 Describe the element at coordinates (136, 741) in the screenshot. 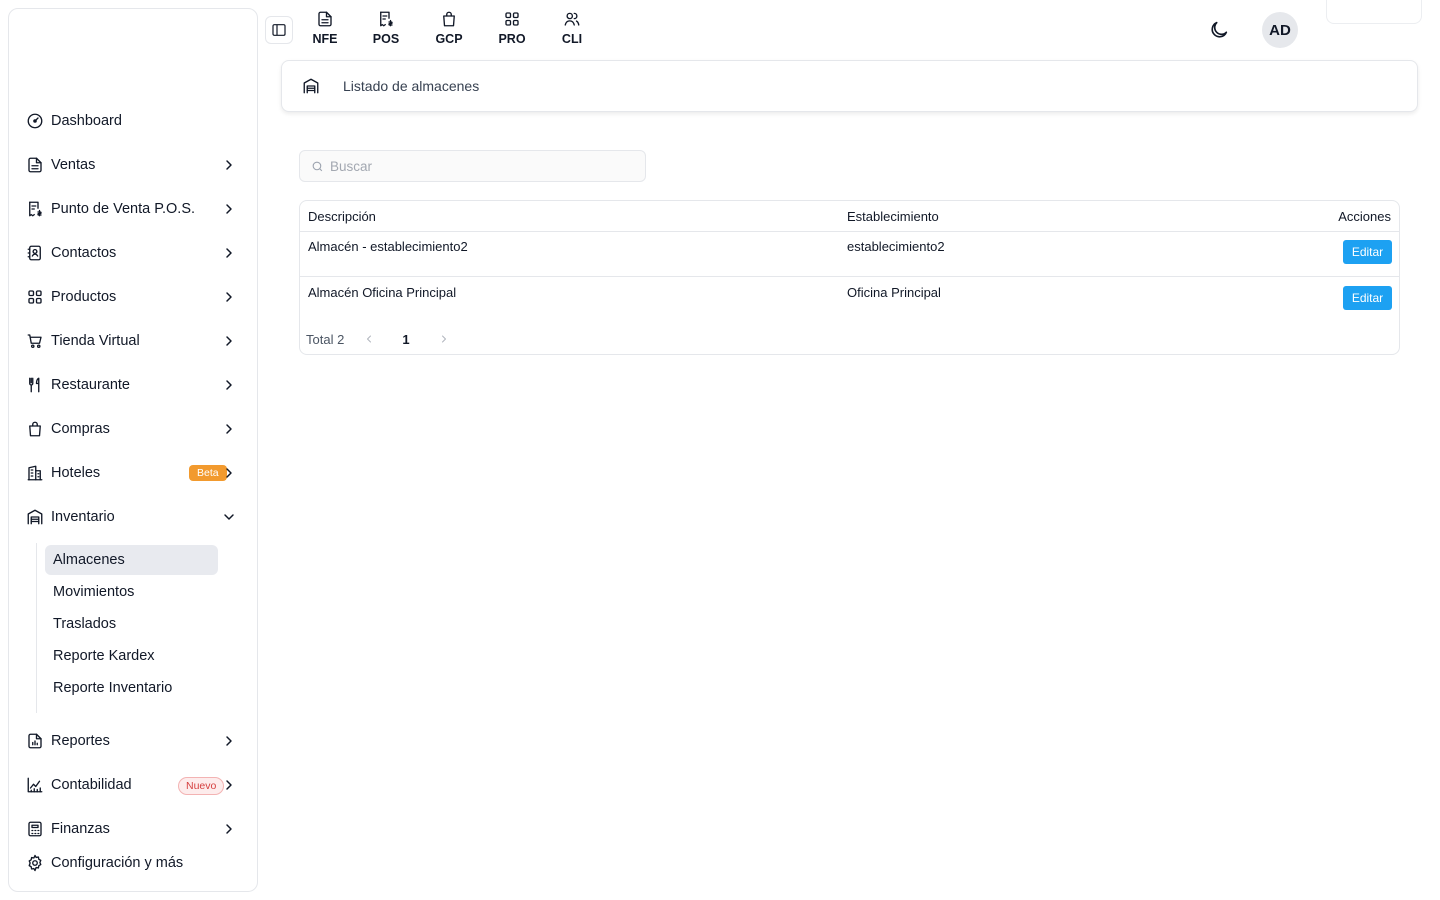

I see `sidebar-item-reportes: Reportes` at that location.